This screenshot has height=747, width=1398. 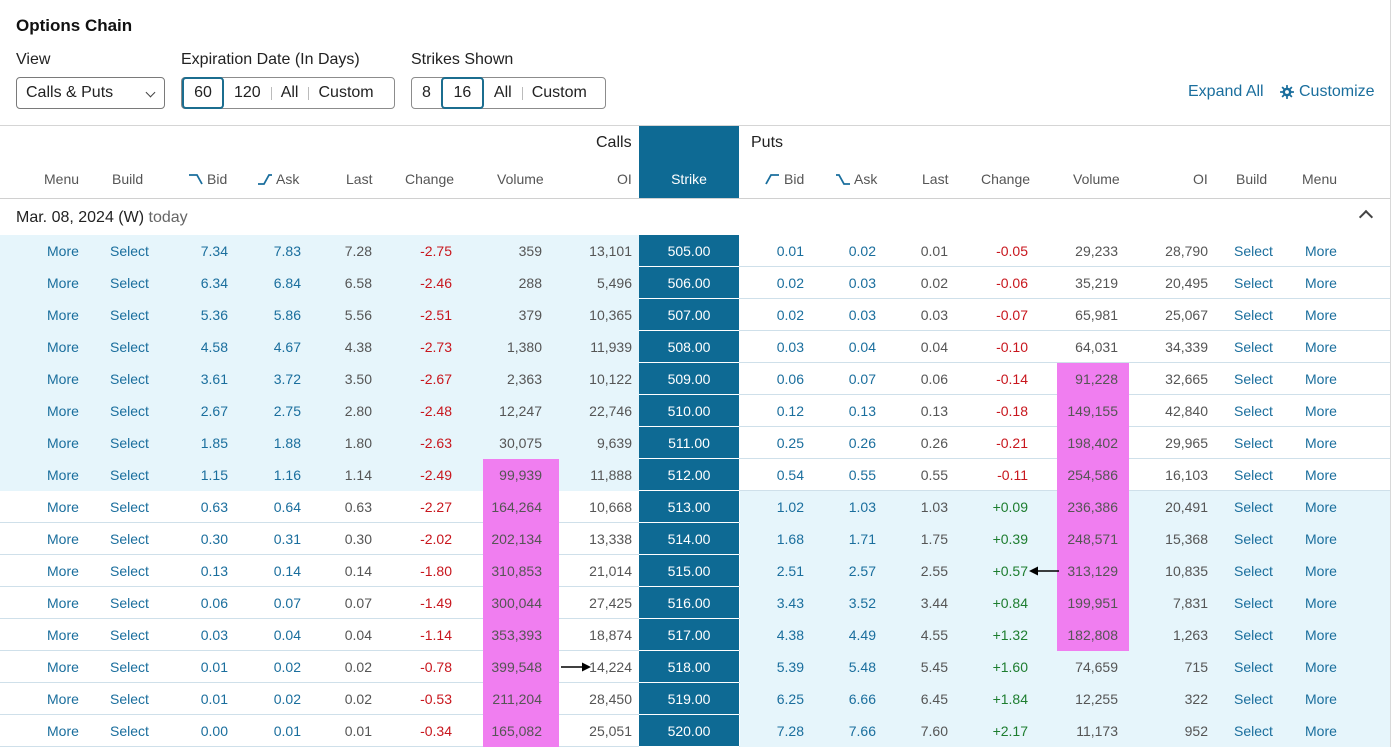 What do you see at coordinates (214, 379) in the screenshot?
I see `calls-bid-cell: 3.61` at bounding box center [214, 379].